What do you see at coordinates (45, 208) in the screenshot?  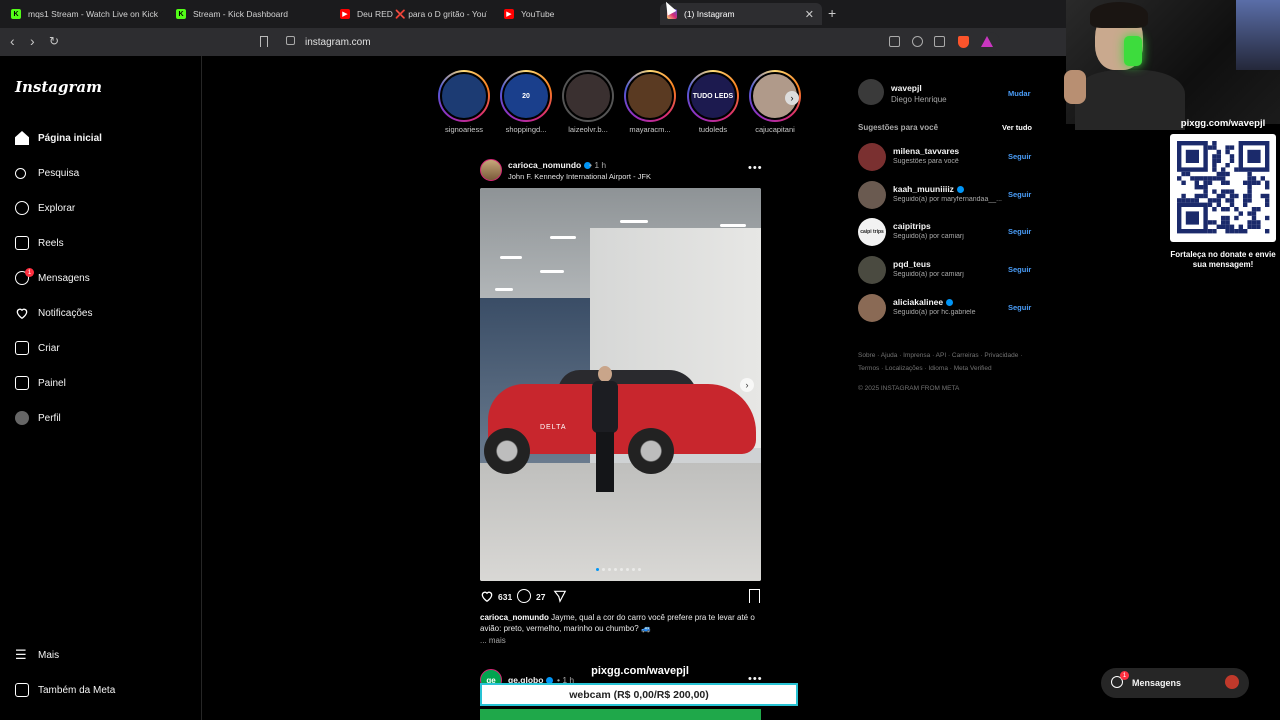 I see `nav-explore: Explorar` at bounding box center [45, 208].